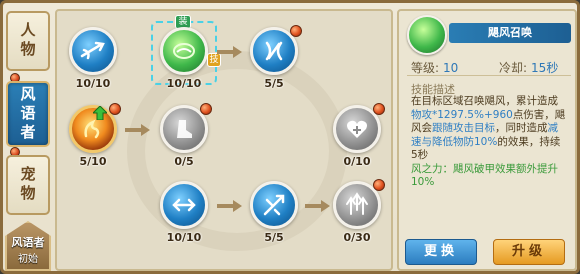 This screenshot has height=274, width=580. Describe the element at coordinates (100, 113) in the screenshot. I see `level-up-arrow-icon` at that location.